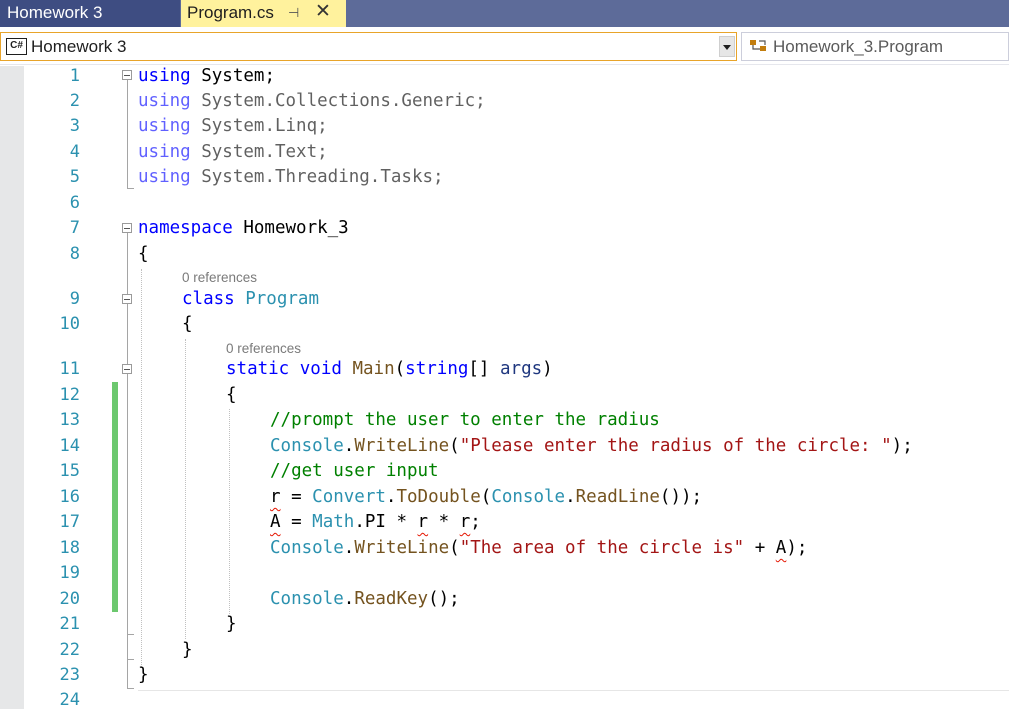  I want to click on code-line: class Program, so click(250, 299).